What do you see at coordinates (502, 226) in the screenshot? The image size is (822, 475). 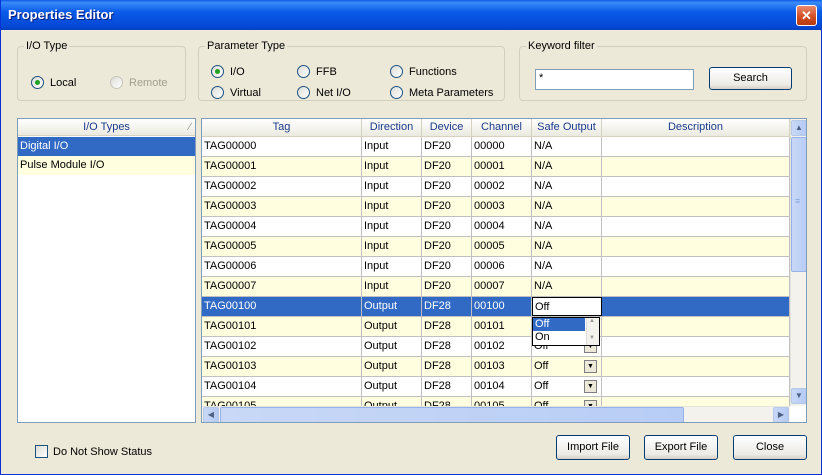 I see `table-cell: 00004` at bounding box center [502, 226].